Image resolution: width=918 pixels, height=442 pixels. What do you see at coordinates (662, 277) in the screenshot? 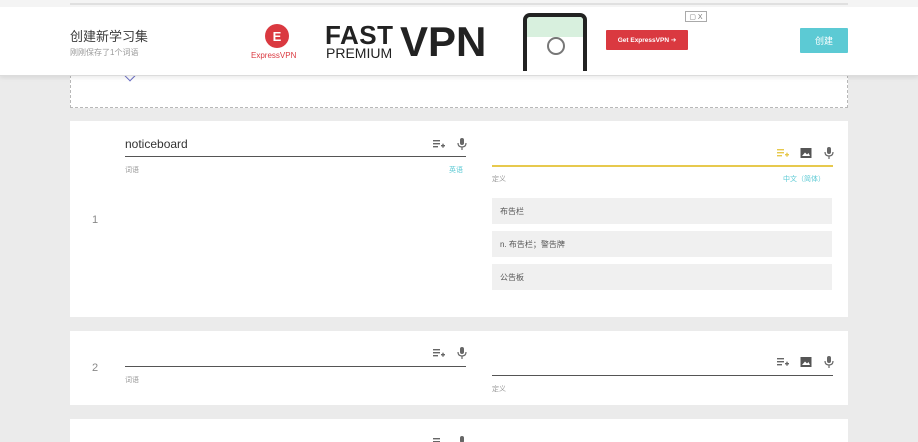
I see `definition-suggestion: 公告板` at bounding box center [662, 277].